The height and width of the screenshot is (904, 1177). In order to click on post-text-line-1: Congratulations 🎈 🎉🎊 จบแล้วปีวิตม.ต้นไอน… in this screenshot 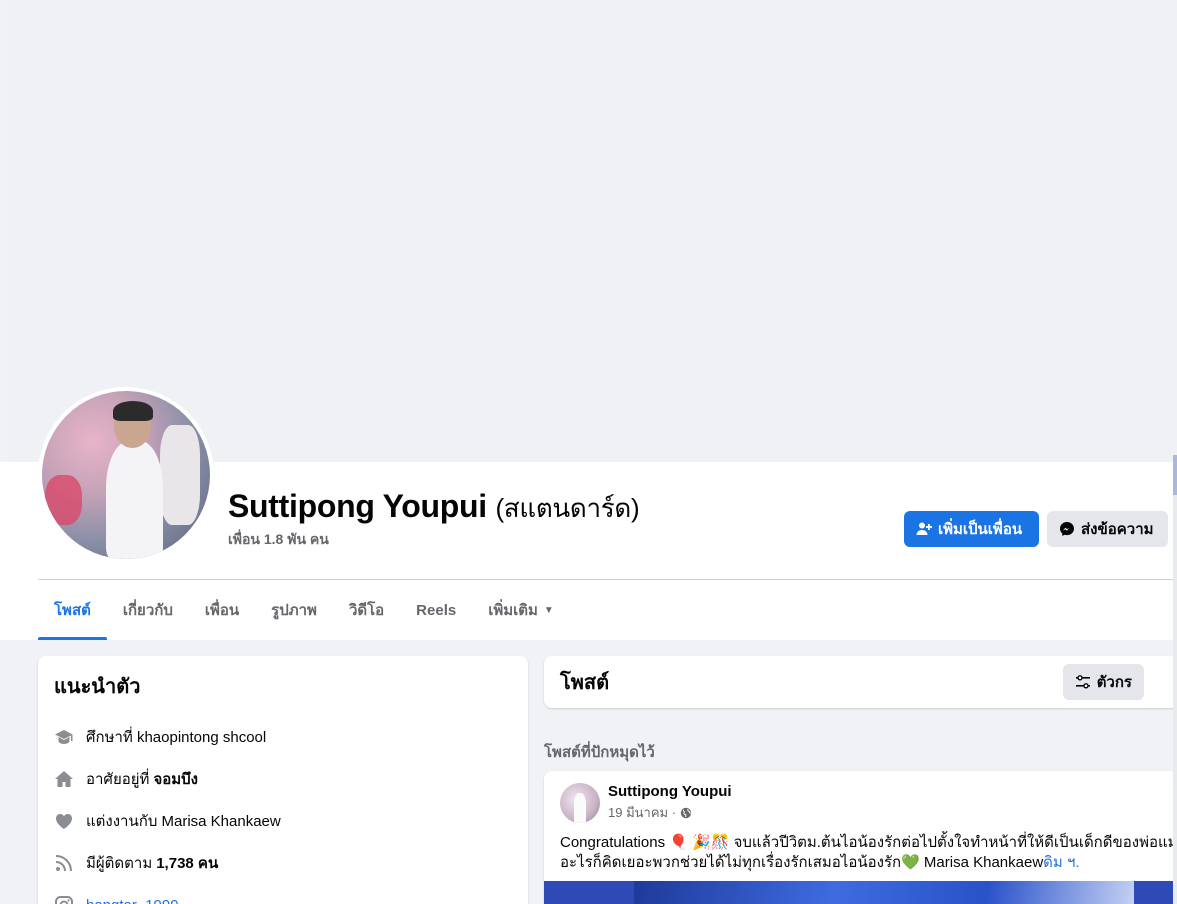, I will do `click(868, 842)`.